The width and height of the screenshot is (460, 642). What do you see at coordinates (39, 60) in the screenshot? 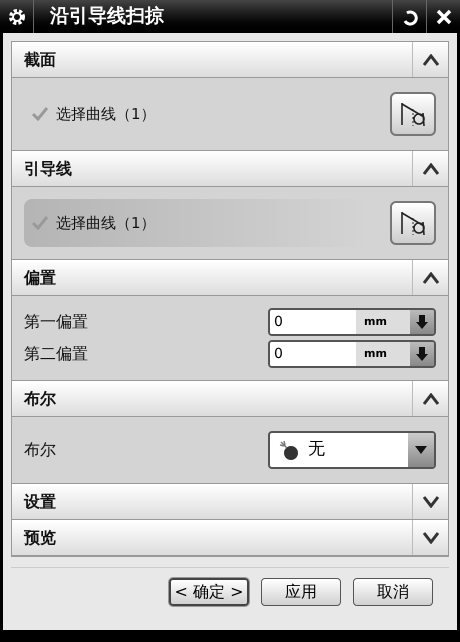
I see `section-title: 截面` at bounding box center [39, 60].